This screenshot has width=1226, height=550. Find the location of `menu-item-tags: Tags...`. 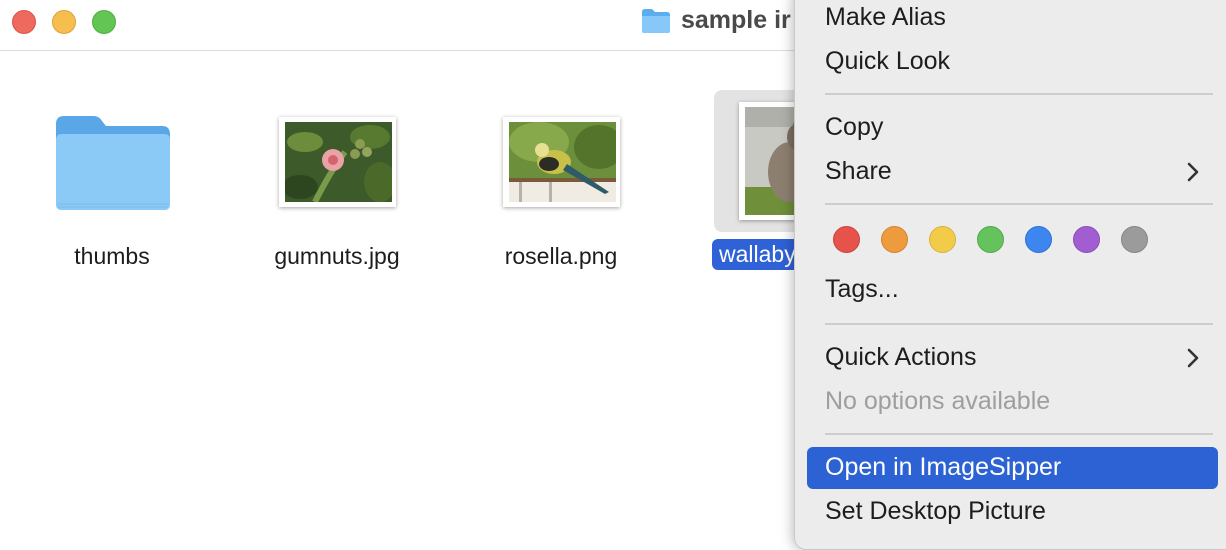

menu-item-tags: Tags... is located at coordinates (1012, 290).